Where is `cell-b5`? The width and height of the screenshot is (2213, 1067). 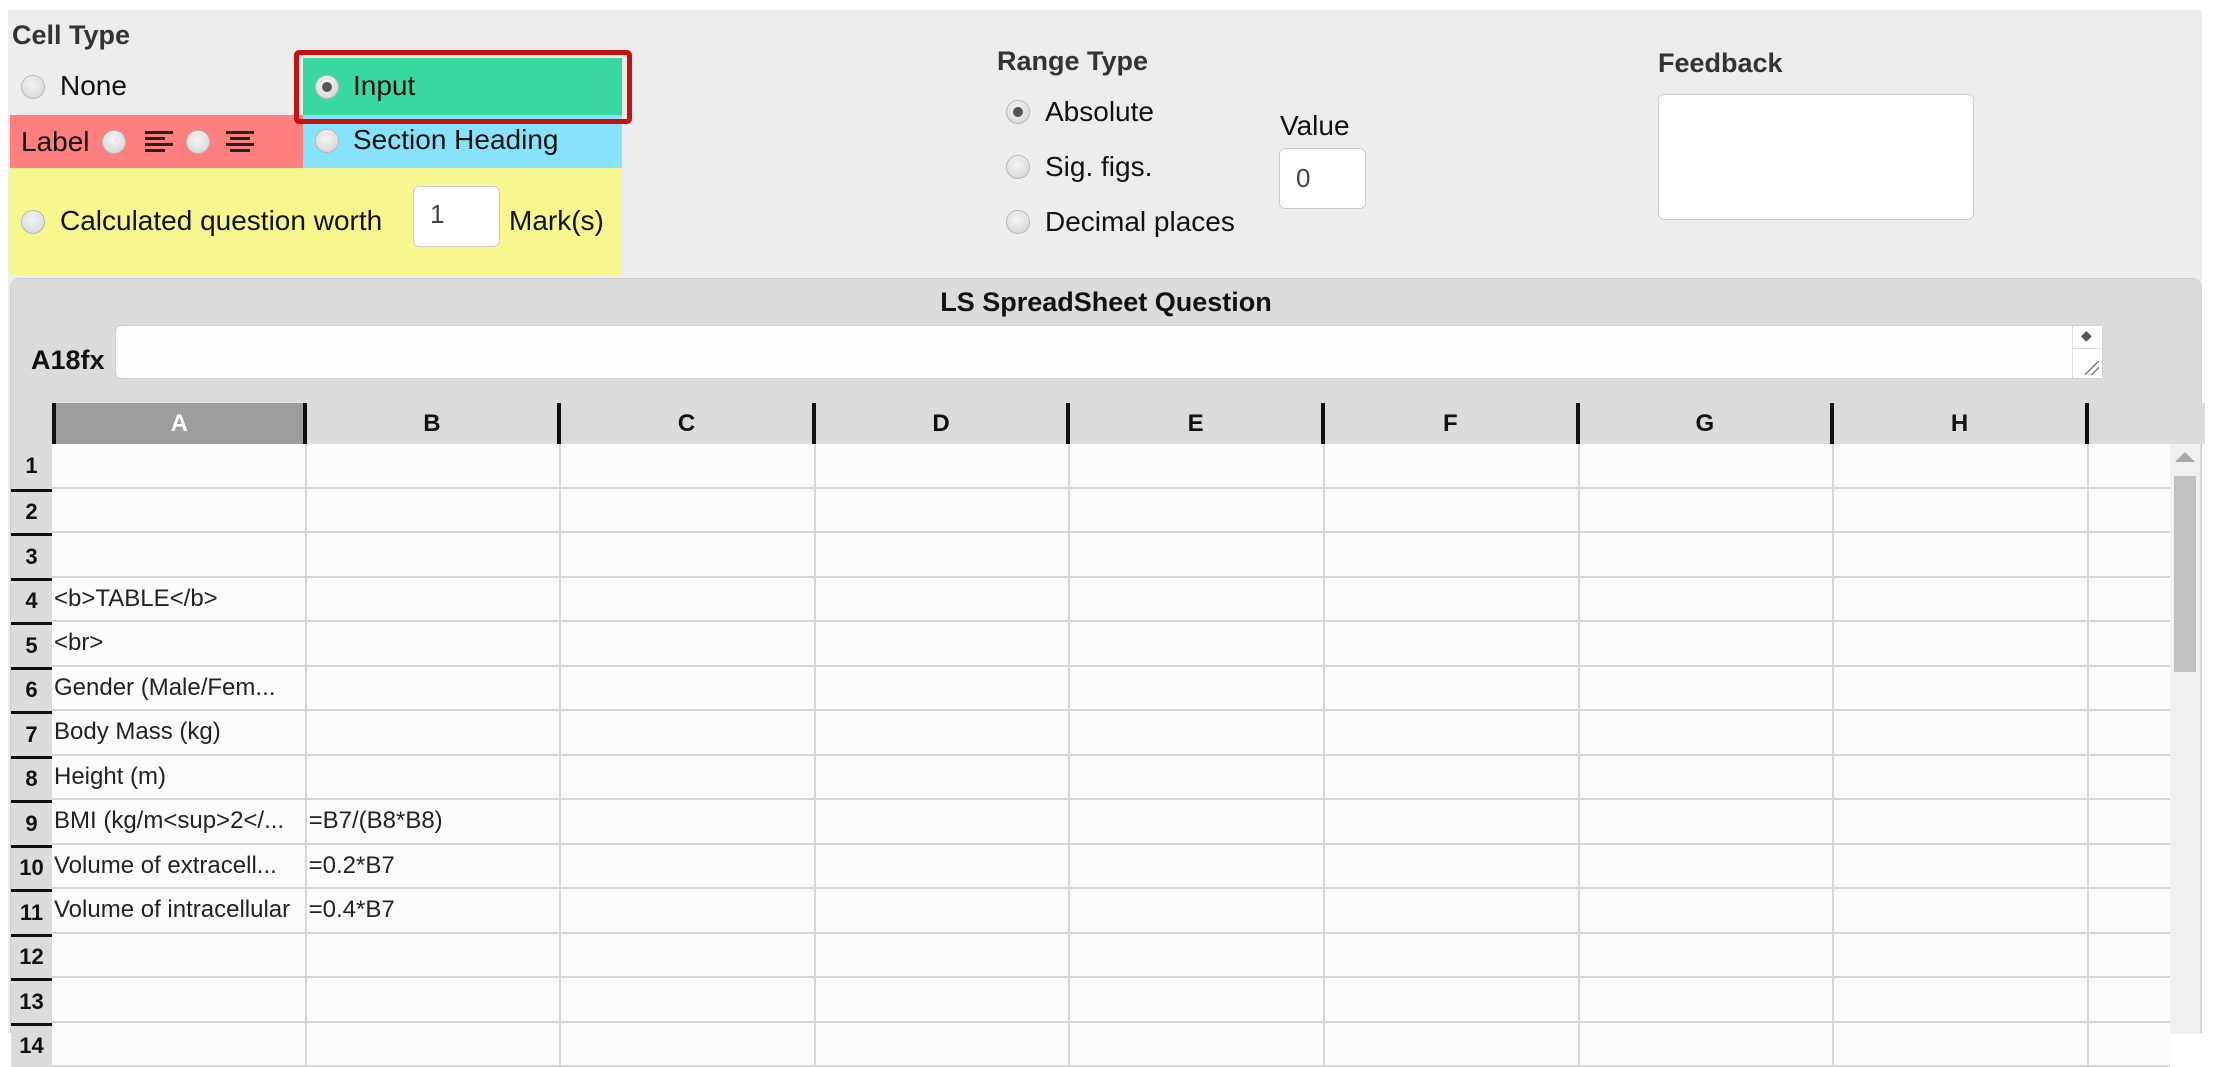 cell-b5 is located at coordinates (434, 644).